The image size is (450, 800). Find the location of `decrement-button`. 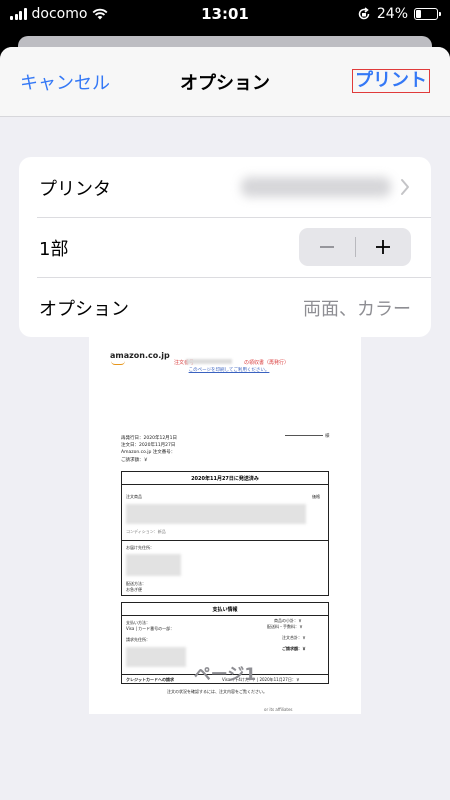

decrement-button is located at coordinates (327, 247).